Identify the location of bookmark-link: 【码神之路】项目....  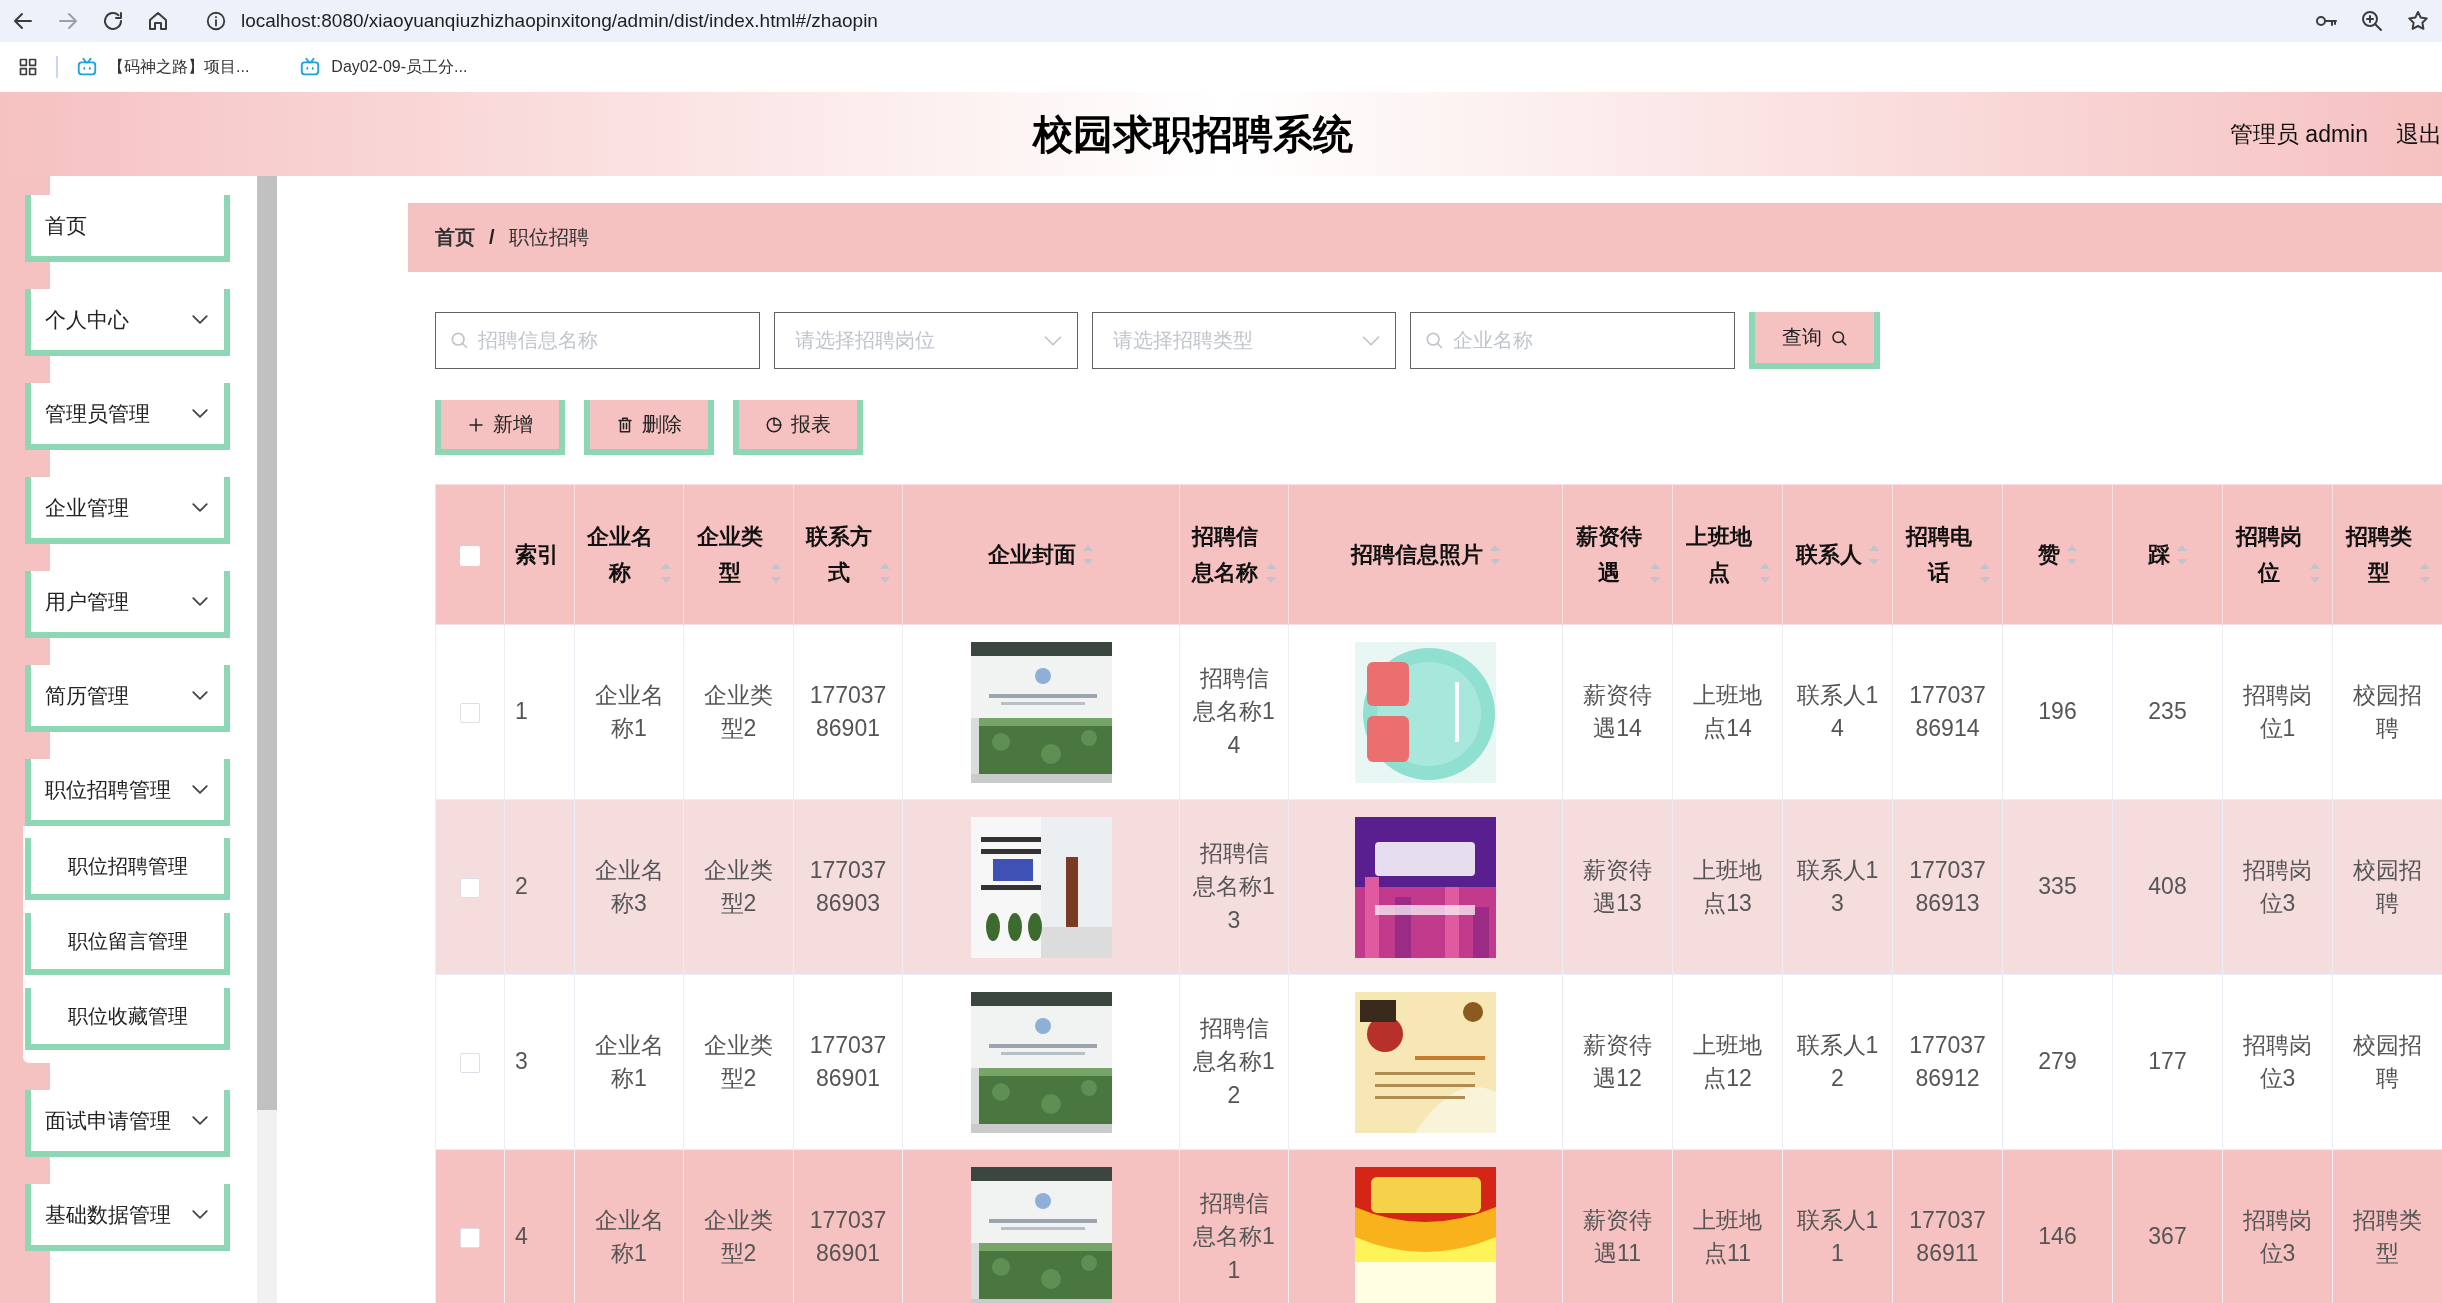
(163, 67).